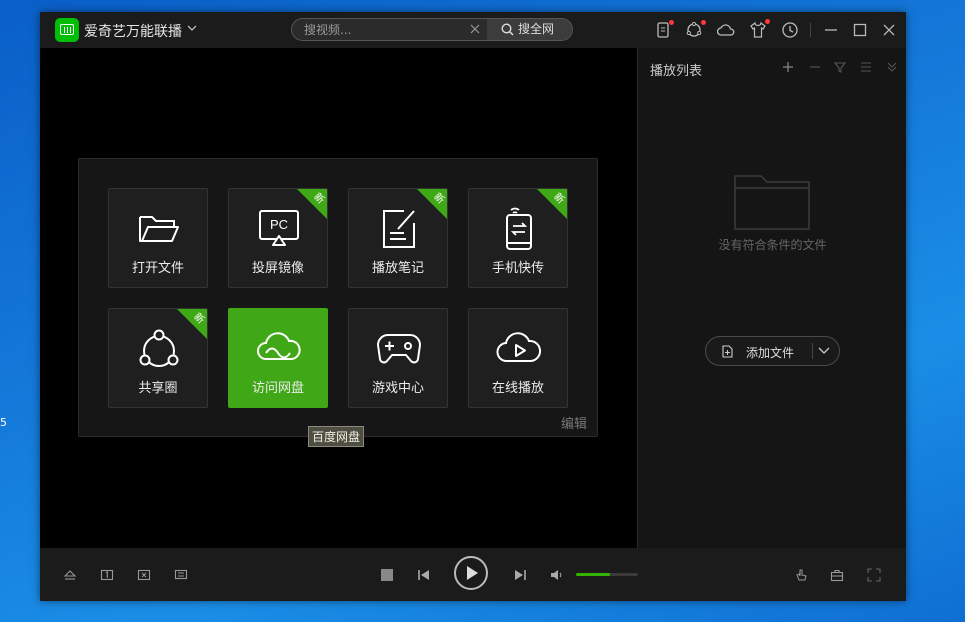 The width and height of the screenshot is (965, 622). Describe the element at coordinates (837, 575) in the screenshot. I see `toolbox-icon` at that location.